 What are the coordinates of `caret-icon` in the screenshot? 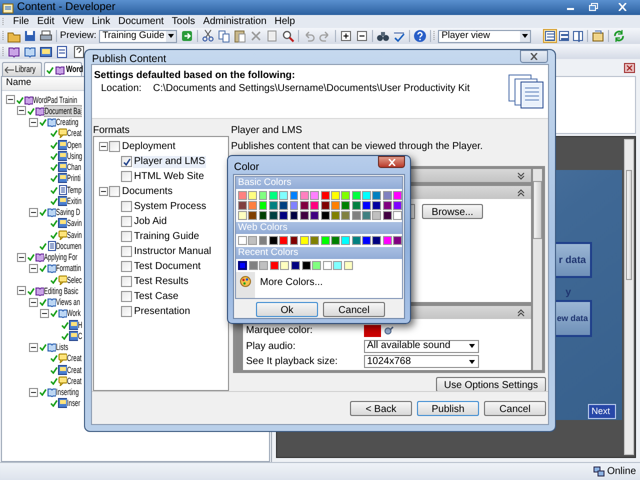 It's located at (171, 36).